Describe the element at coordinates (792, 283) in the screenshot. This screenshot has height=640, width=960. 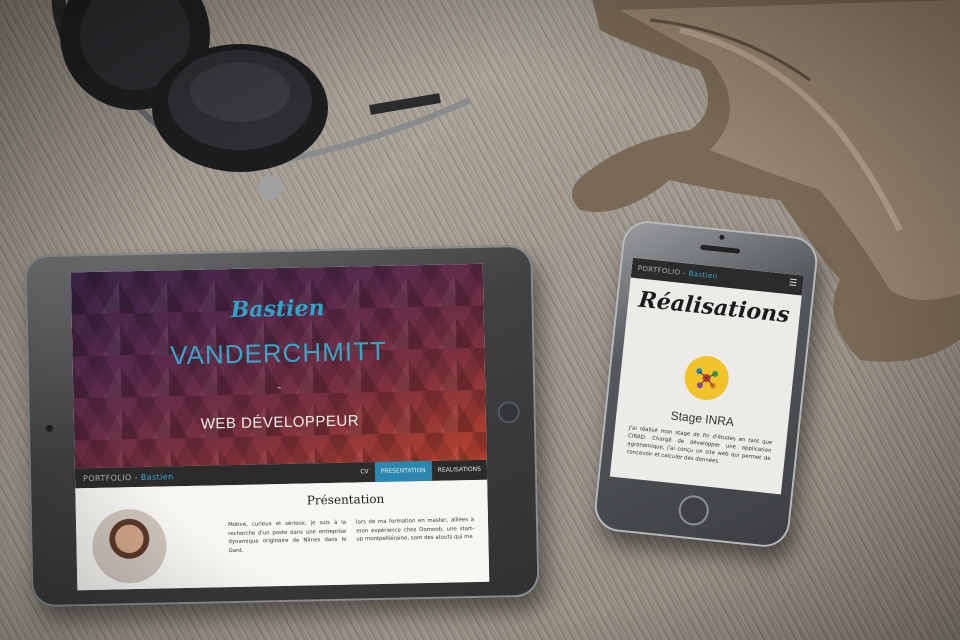
I see `hamburger-icon: ☰` at that location.